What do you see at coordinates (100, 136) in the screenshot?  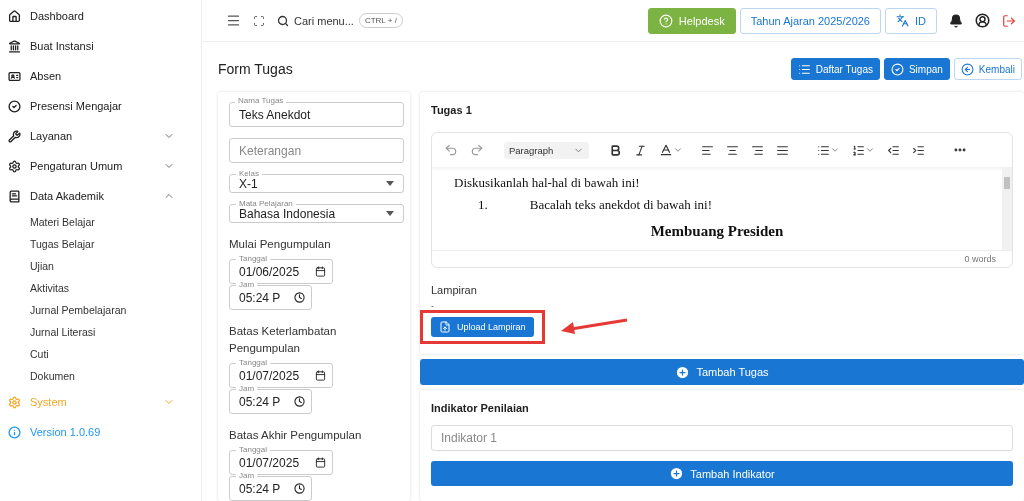 I see `sidebar-item: Layanan` at bounding box center [100, 136].